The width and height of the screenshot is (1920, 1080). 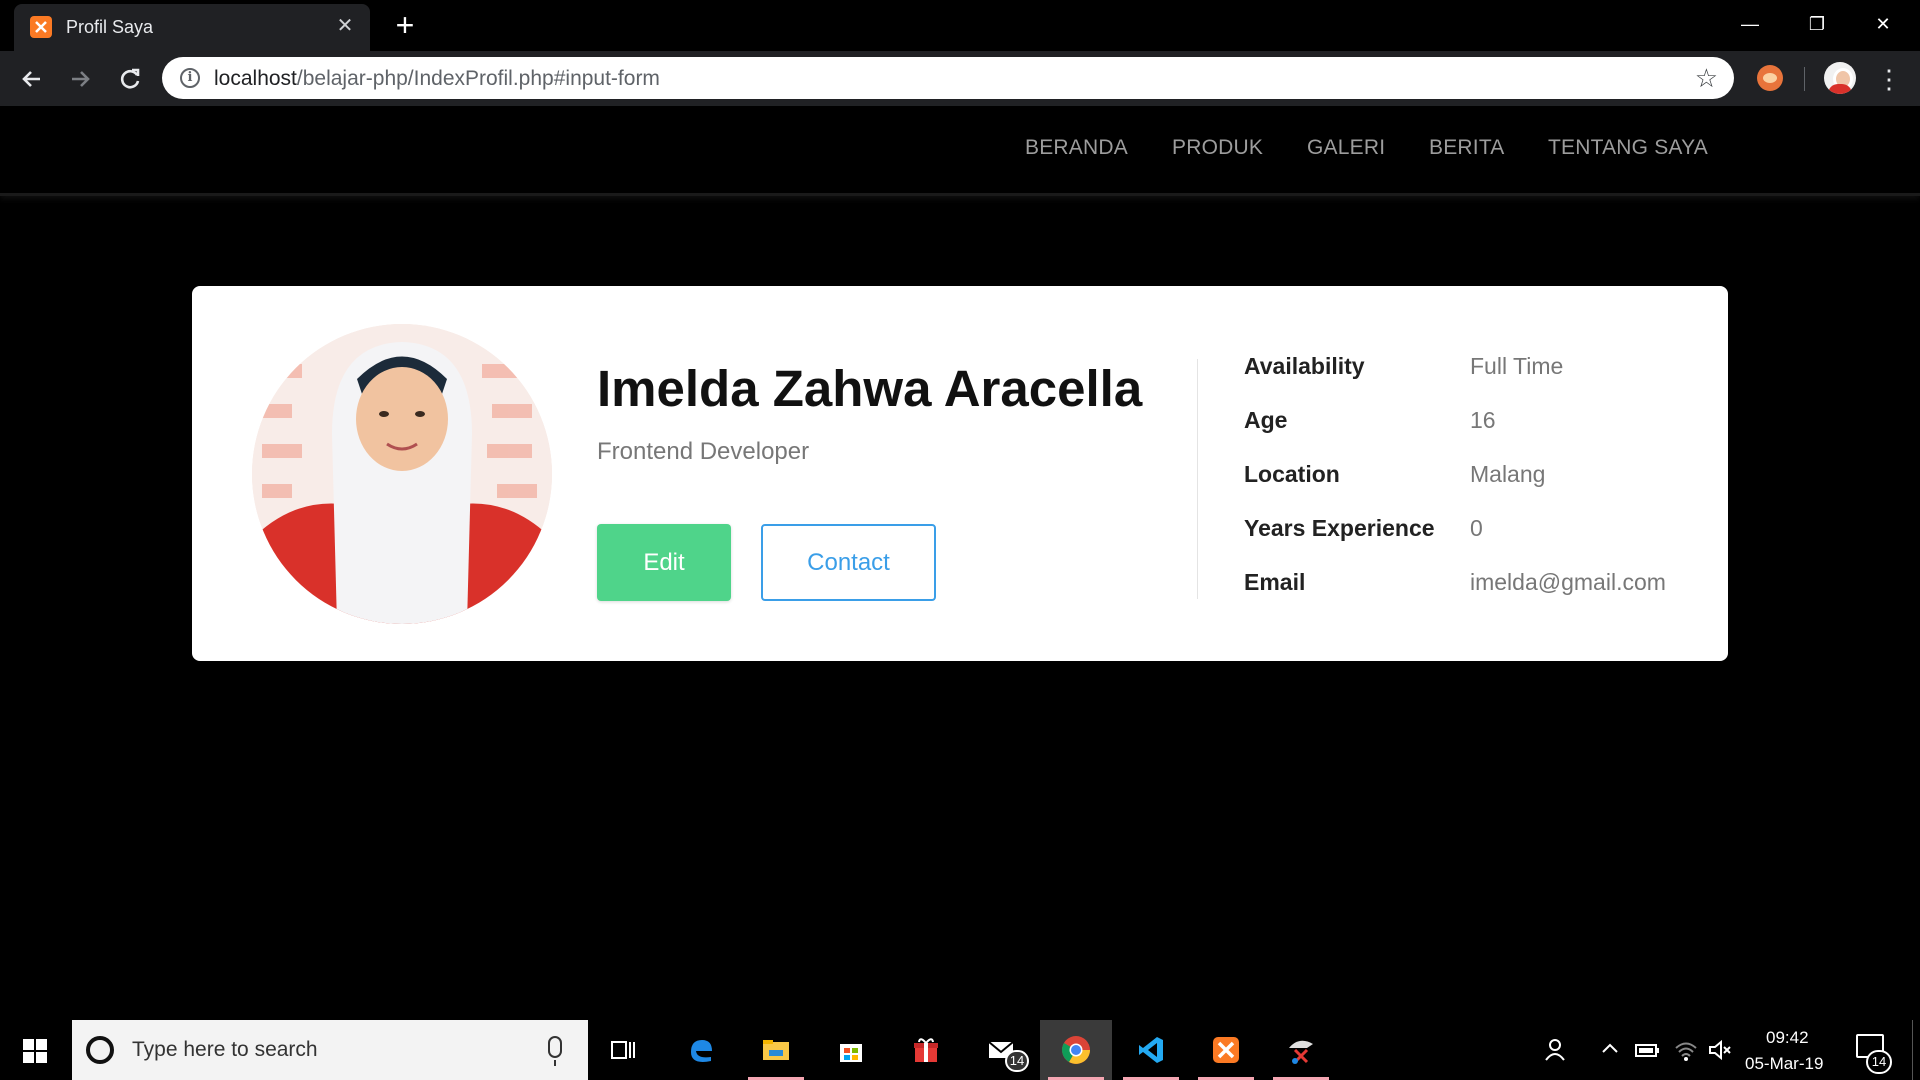 I want to click on detail-value: 16, so click(x=1483, y=420).